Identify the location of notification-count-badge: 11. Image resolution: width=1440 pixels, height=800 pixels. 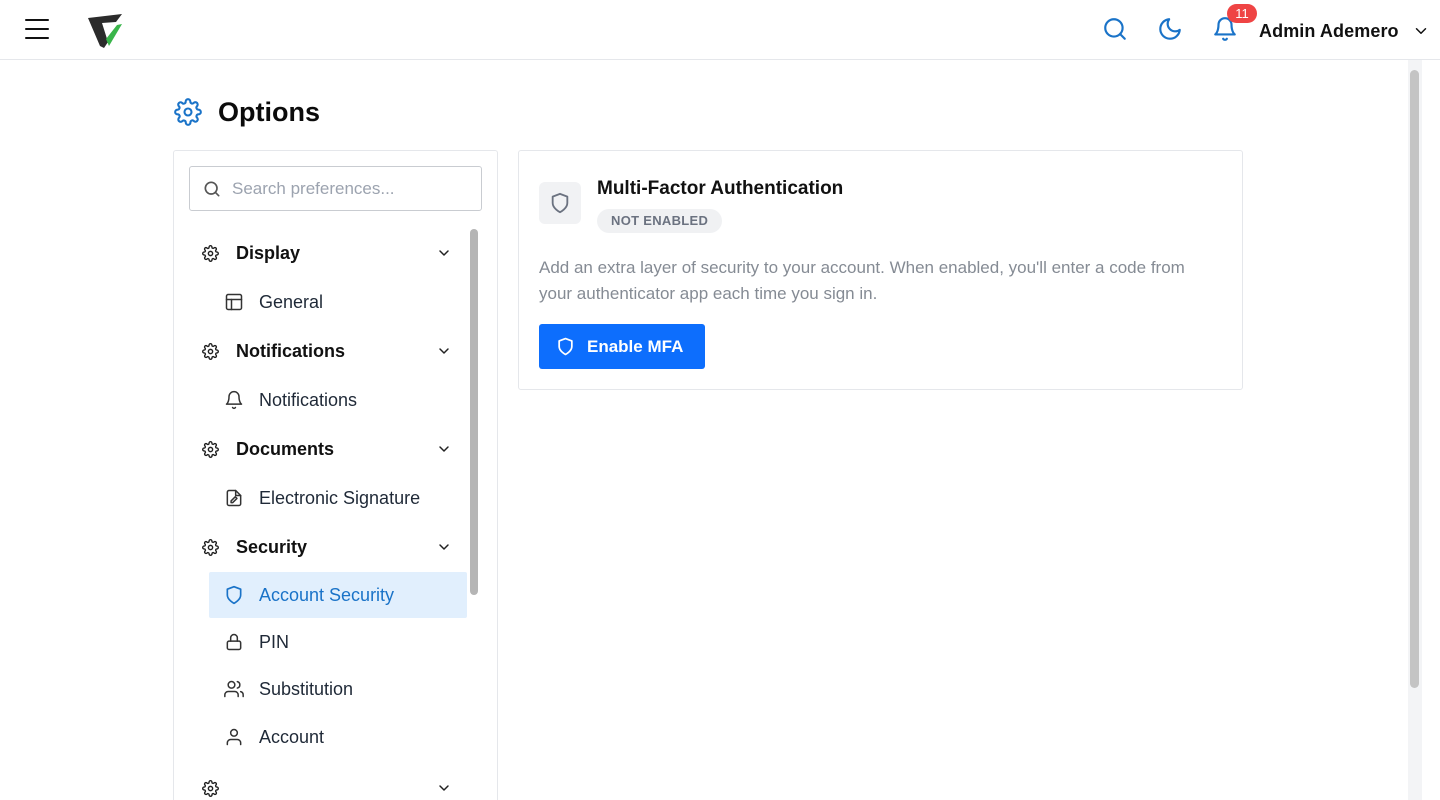
(1242, 13).